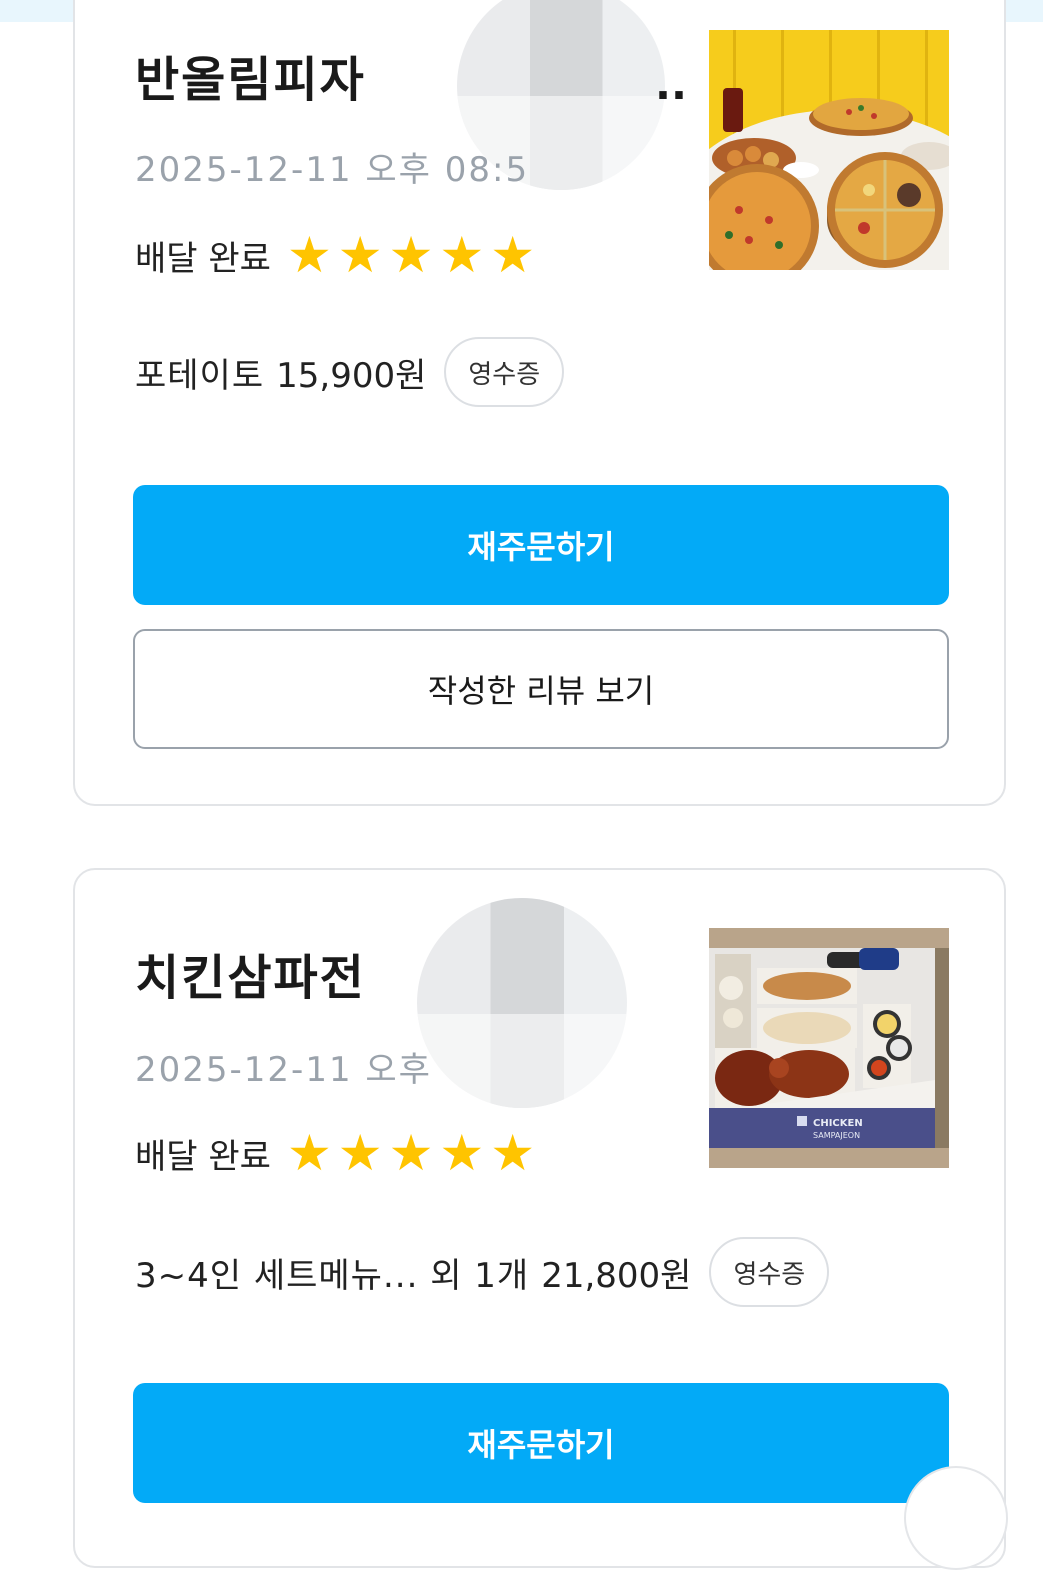 The height and width of the screenshot is (1570, 1043). What do you see at coordinates (838, 1123) in the screenshot?
I see `svg-text: CHICKEN` at bounding box center [838, 1123].